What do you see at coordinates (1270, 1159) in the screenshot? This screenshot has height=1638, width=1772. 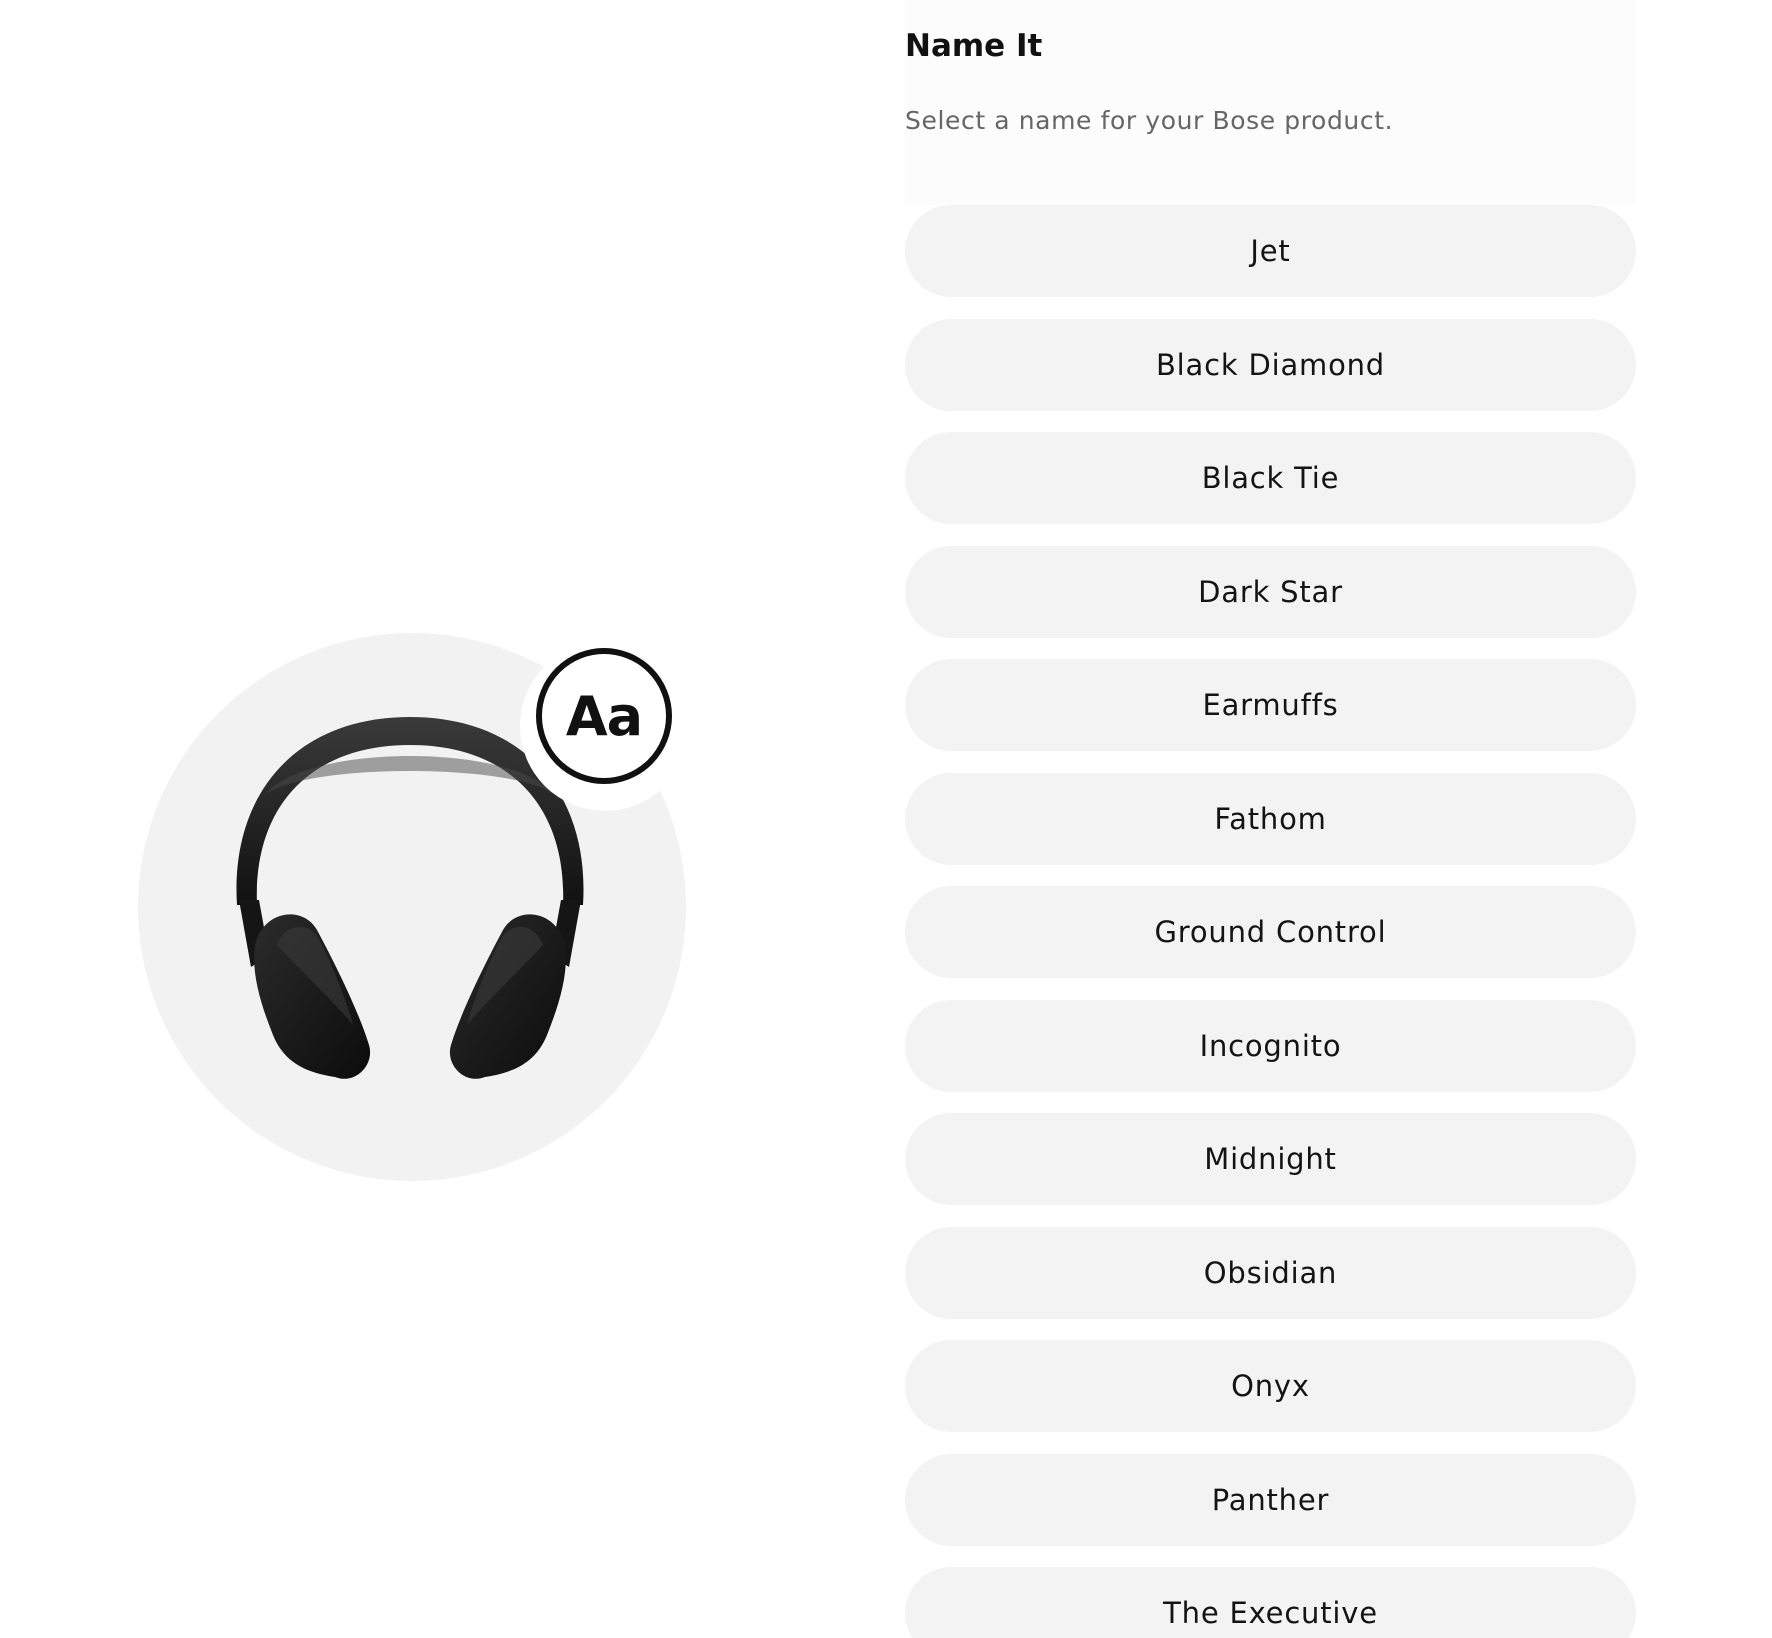 I see `name-option-midnight: Midnight` at bounding box center [1270, 1159].